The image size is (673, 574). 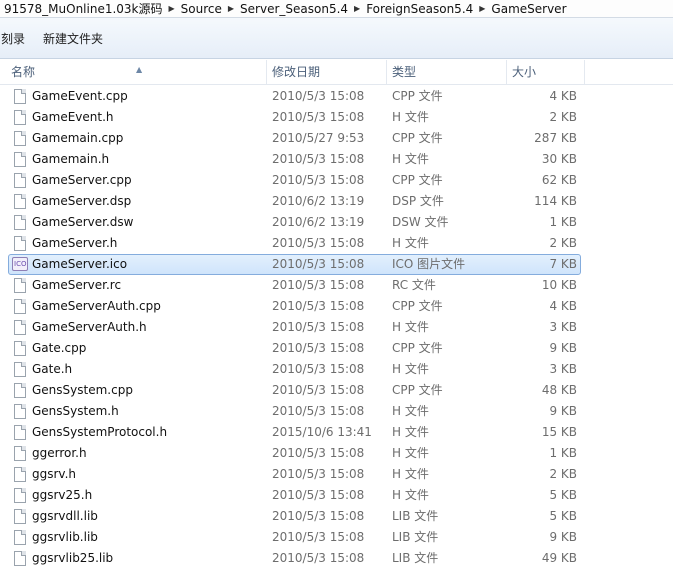 What do you see at coordinates (327, 72) in the screenshot?
I see `column-date-header: 修改日期` at bounding box center [327, 72].